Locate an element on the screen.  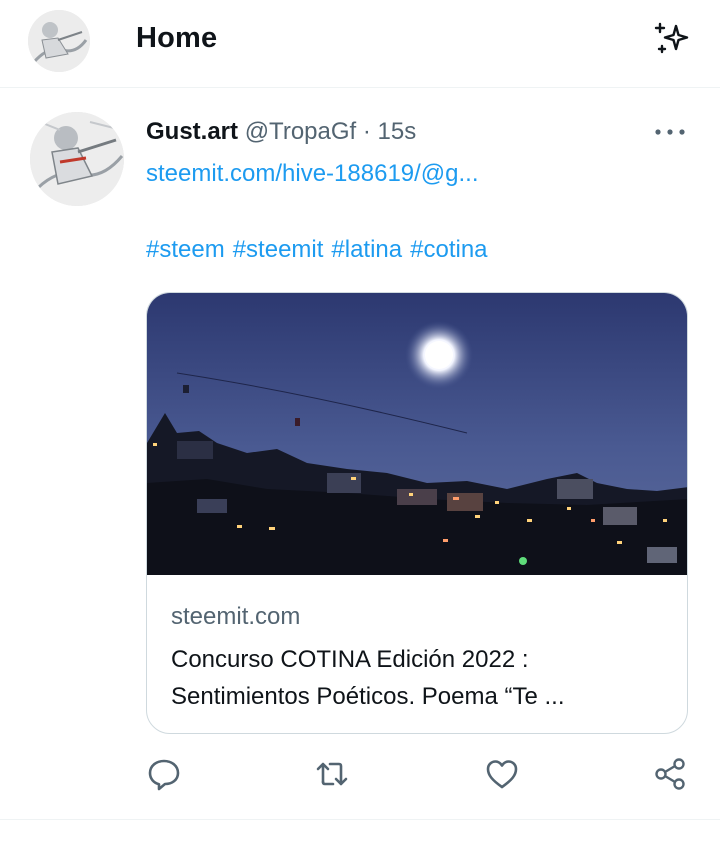
card-domain: steemit.com is located at coordinates (236, 616).